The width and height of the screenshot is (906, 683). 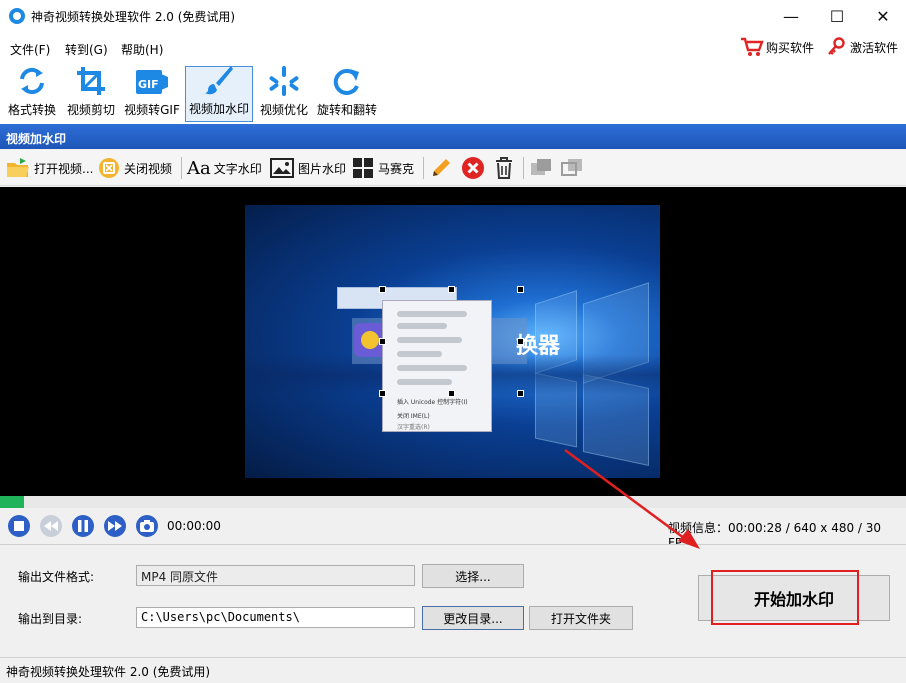 I want to click on tool-rotate-flip: 旋转和翻转, so click(x=347, y=94).